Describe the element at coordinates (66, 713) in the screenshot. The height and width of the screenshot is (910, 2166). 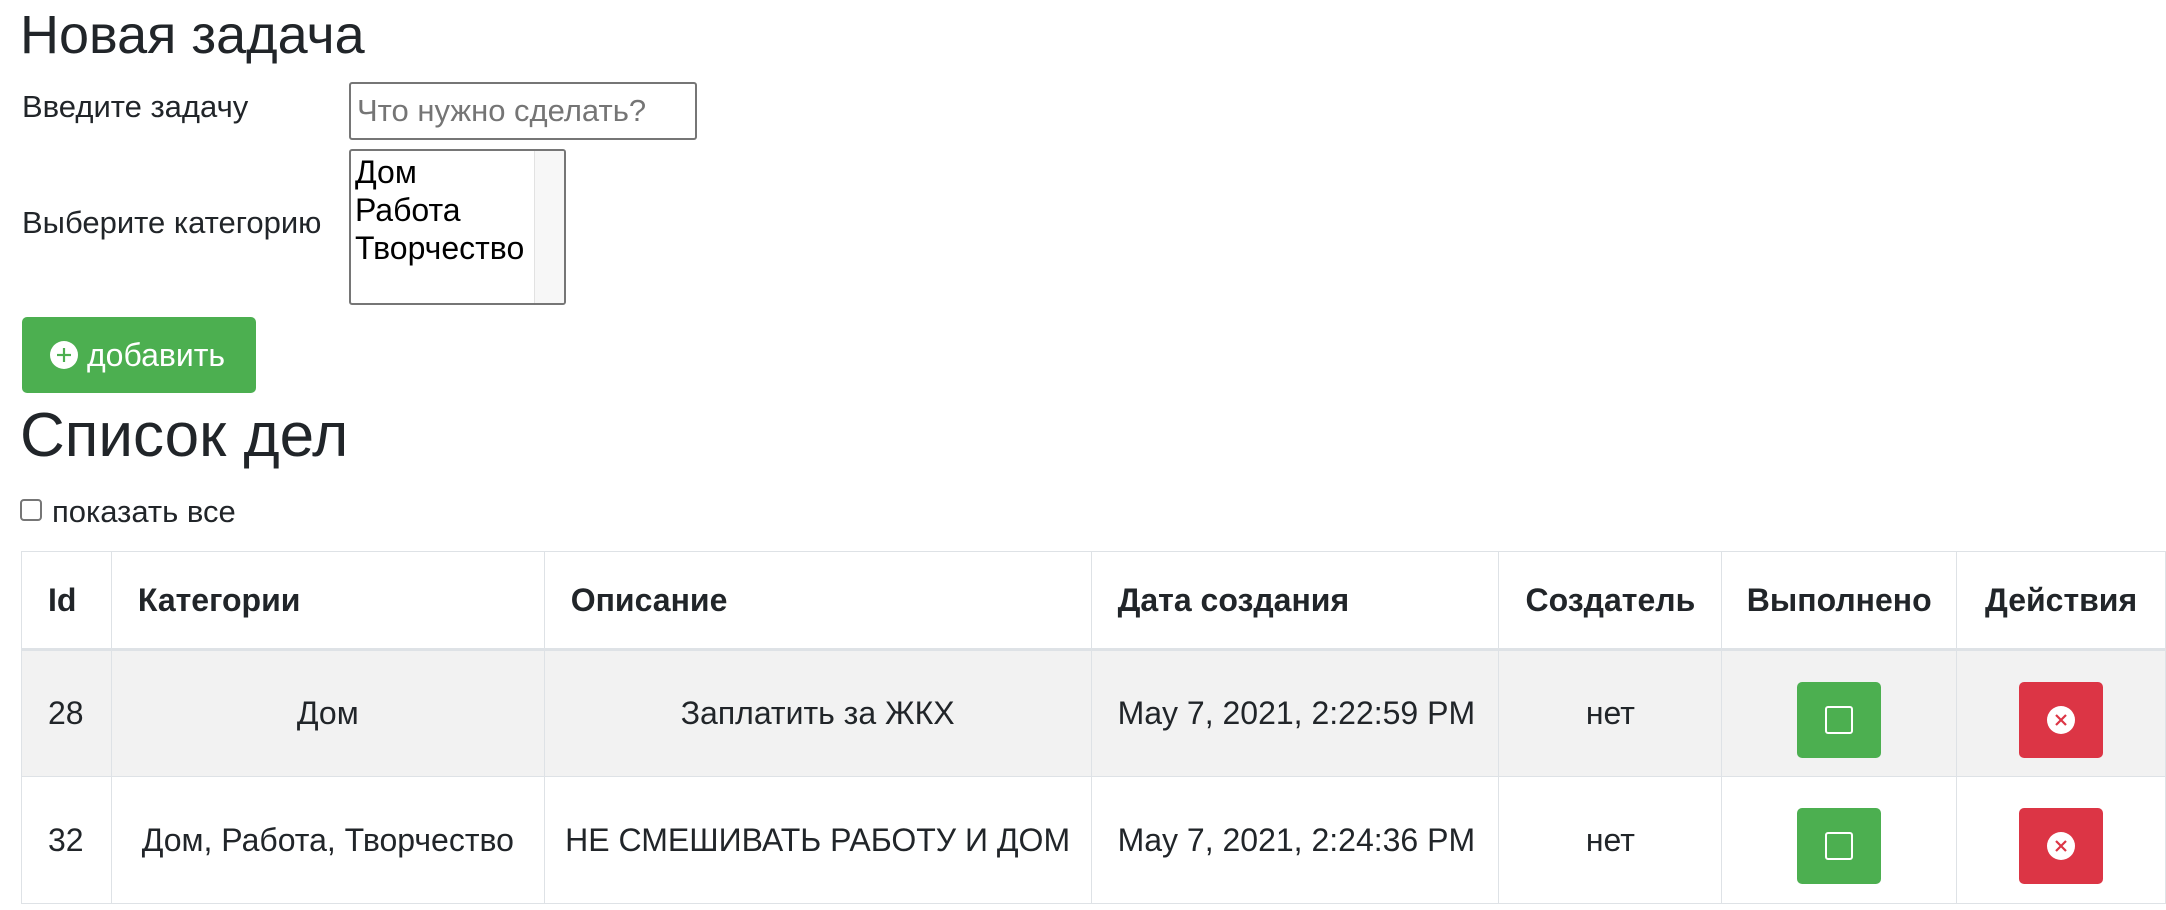
I see `task-id: 28` at that location.